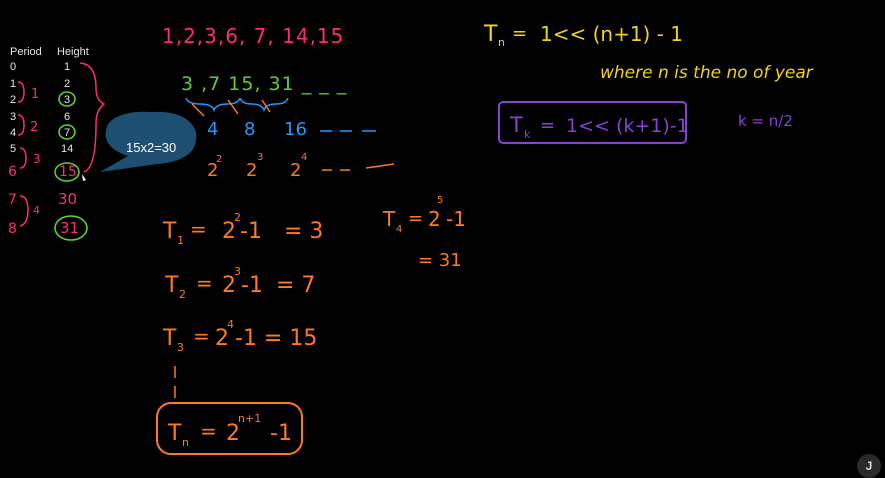 The height and width of the screenshot is (478, 885). Describe the element at coordinates (253, 36) in the screenshot. I see `sequence-top: 1,2,3,6, 7, 14,15` at that location.